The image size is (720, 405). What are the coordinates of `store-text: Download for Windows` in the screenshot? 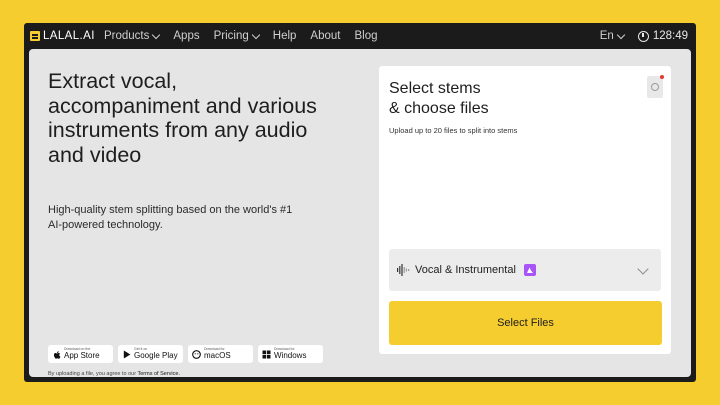 It's located at (290, 354).